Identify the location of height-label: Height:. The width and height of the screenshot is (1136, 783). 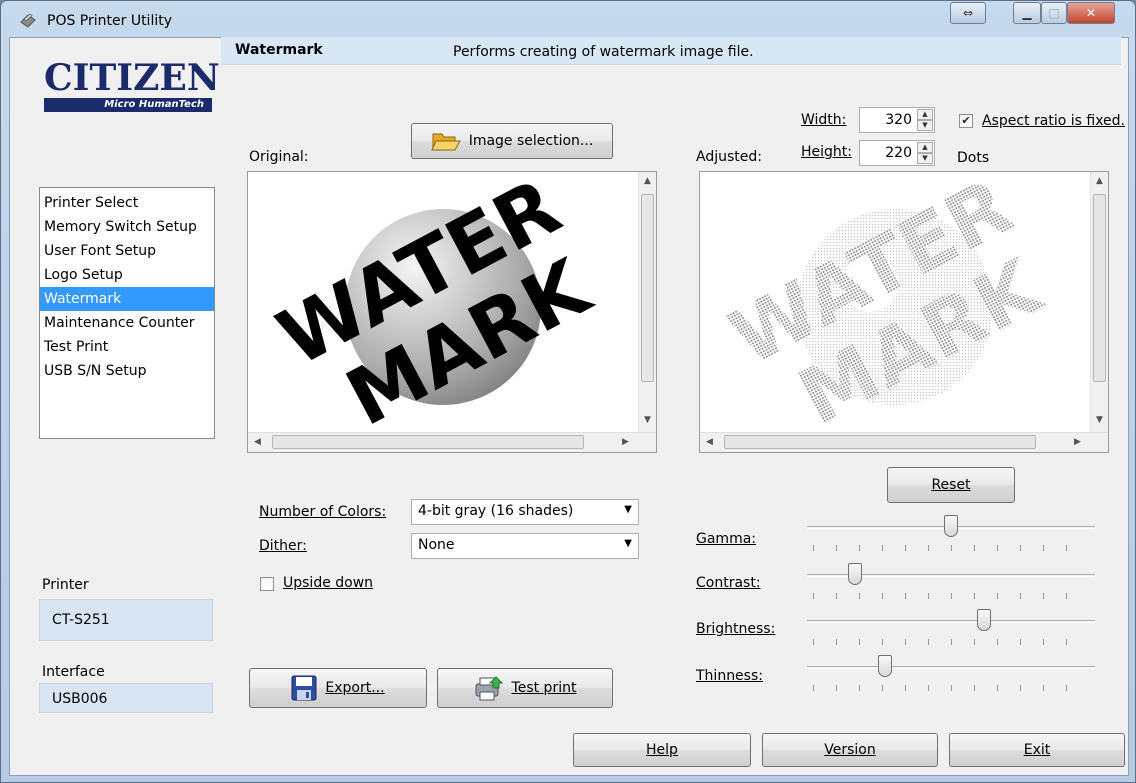
(826, 152).